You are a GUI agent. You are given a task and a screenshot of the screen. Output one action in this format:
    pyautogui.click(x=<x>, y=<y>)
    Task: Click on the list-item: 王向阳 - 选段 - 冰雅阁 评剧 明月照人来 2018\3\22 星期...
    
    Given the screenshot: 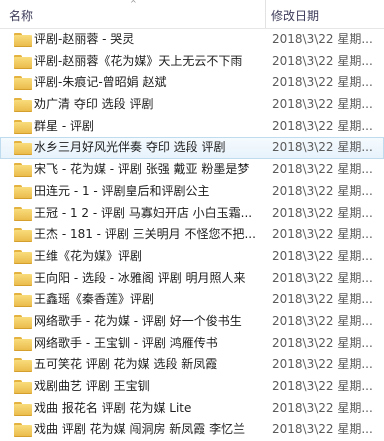 What is the action you would take?
    pyautogui.click(x=192, y=279)
    